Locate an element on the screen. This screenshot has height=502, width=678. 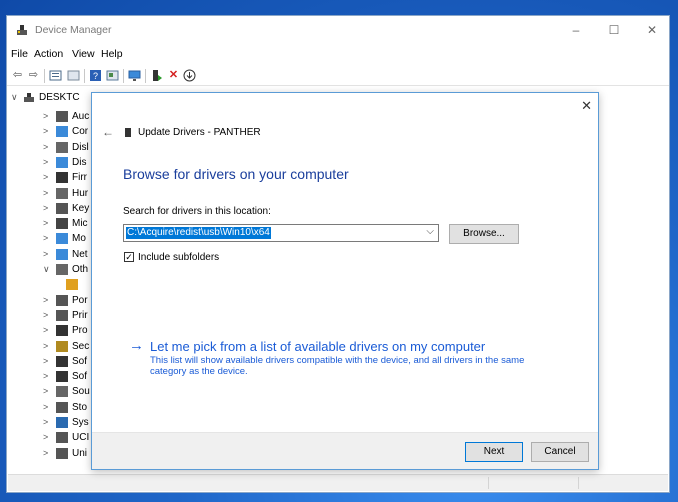
tree-item-label: Hur is located at coordinates (80, 193).